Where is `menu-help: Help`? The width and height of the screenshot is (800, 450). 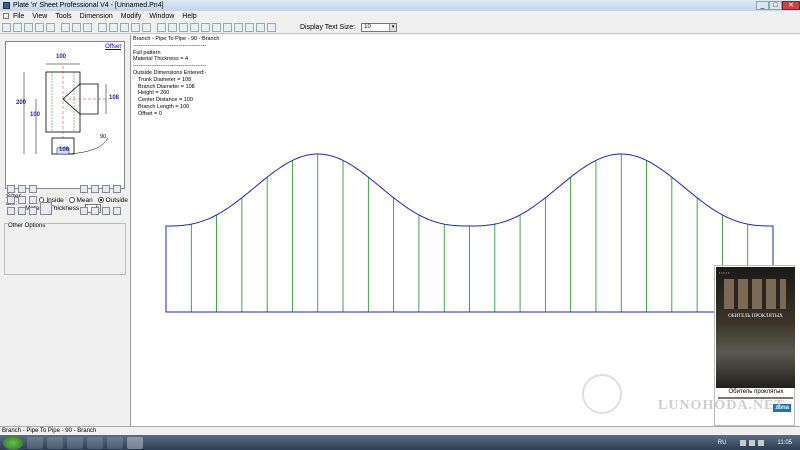
menu-help: Help is located at coordinates (189, 16).